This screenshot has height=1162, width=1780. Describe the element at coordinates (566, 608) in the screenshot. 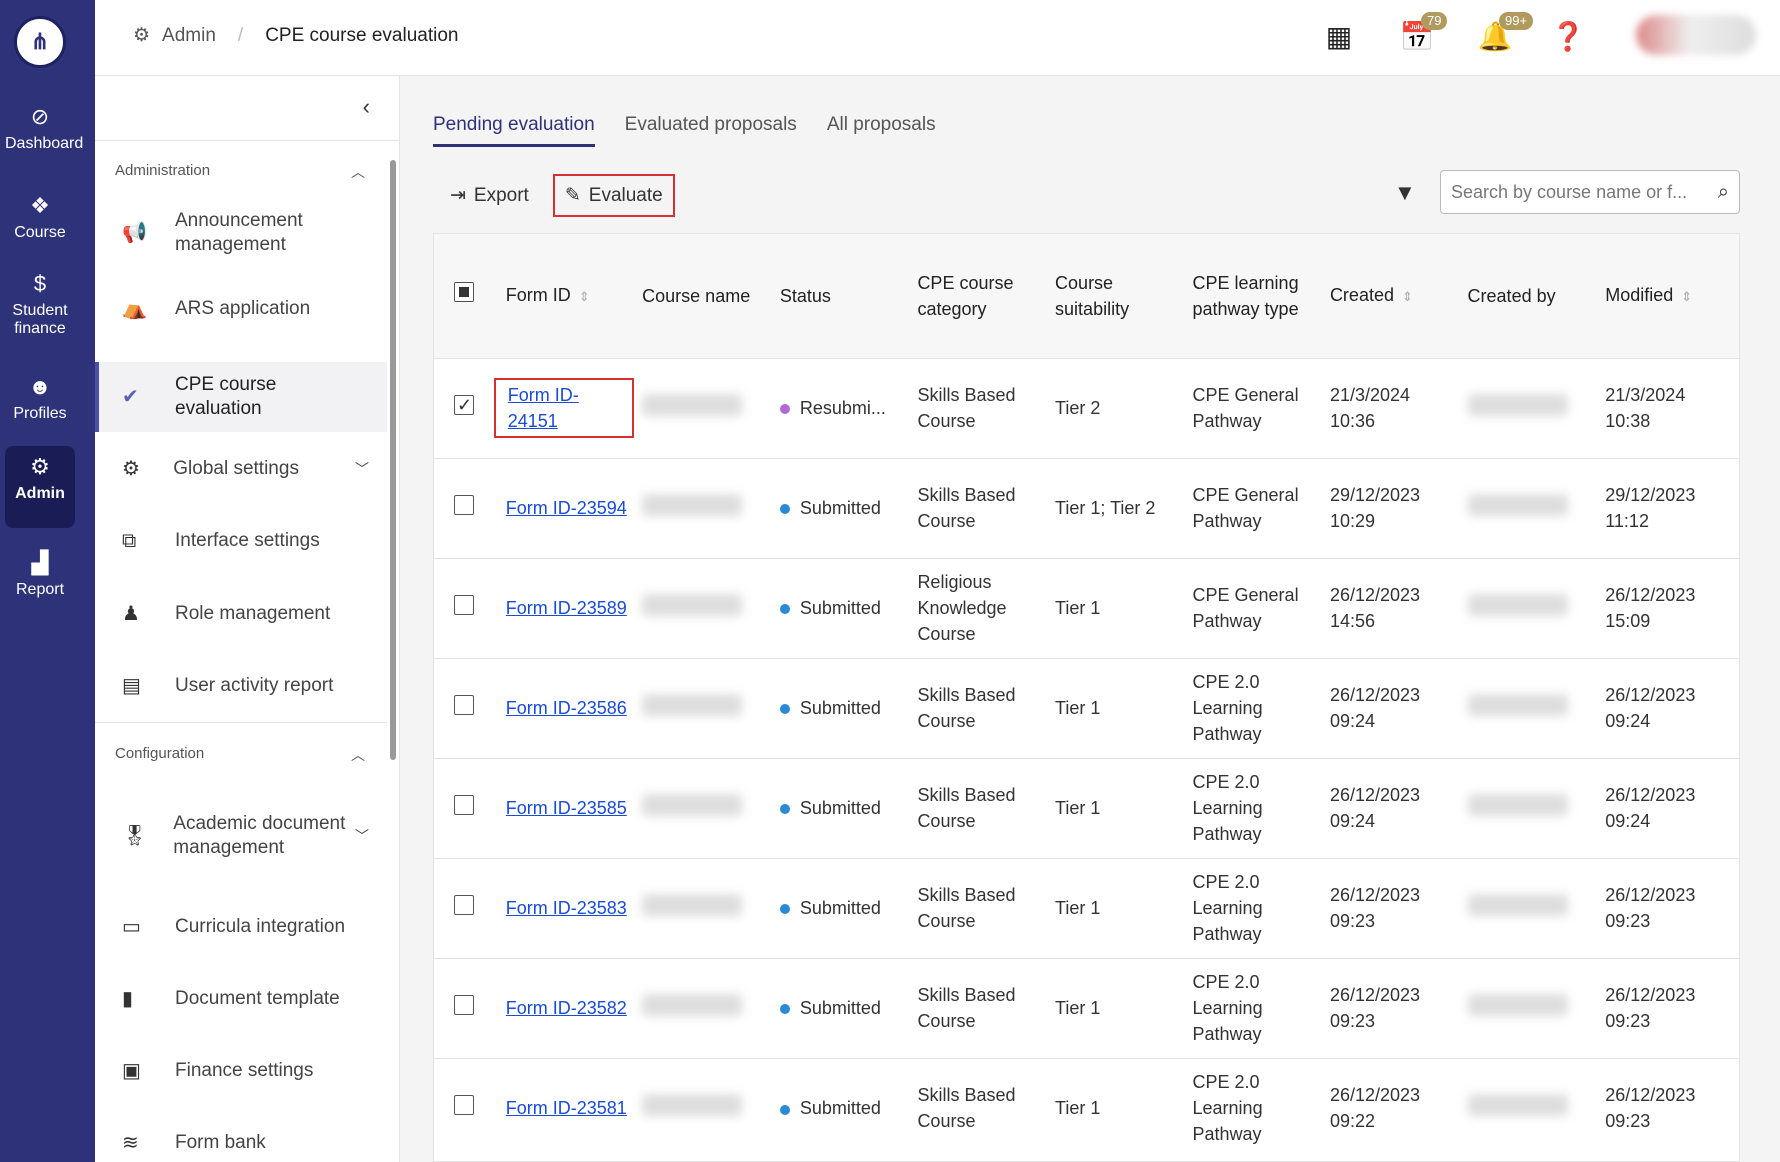

I see `form-id-link: Form ID-23589` at that location.